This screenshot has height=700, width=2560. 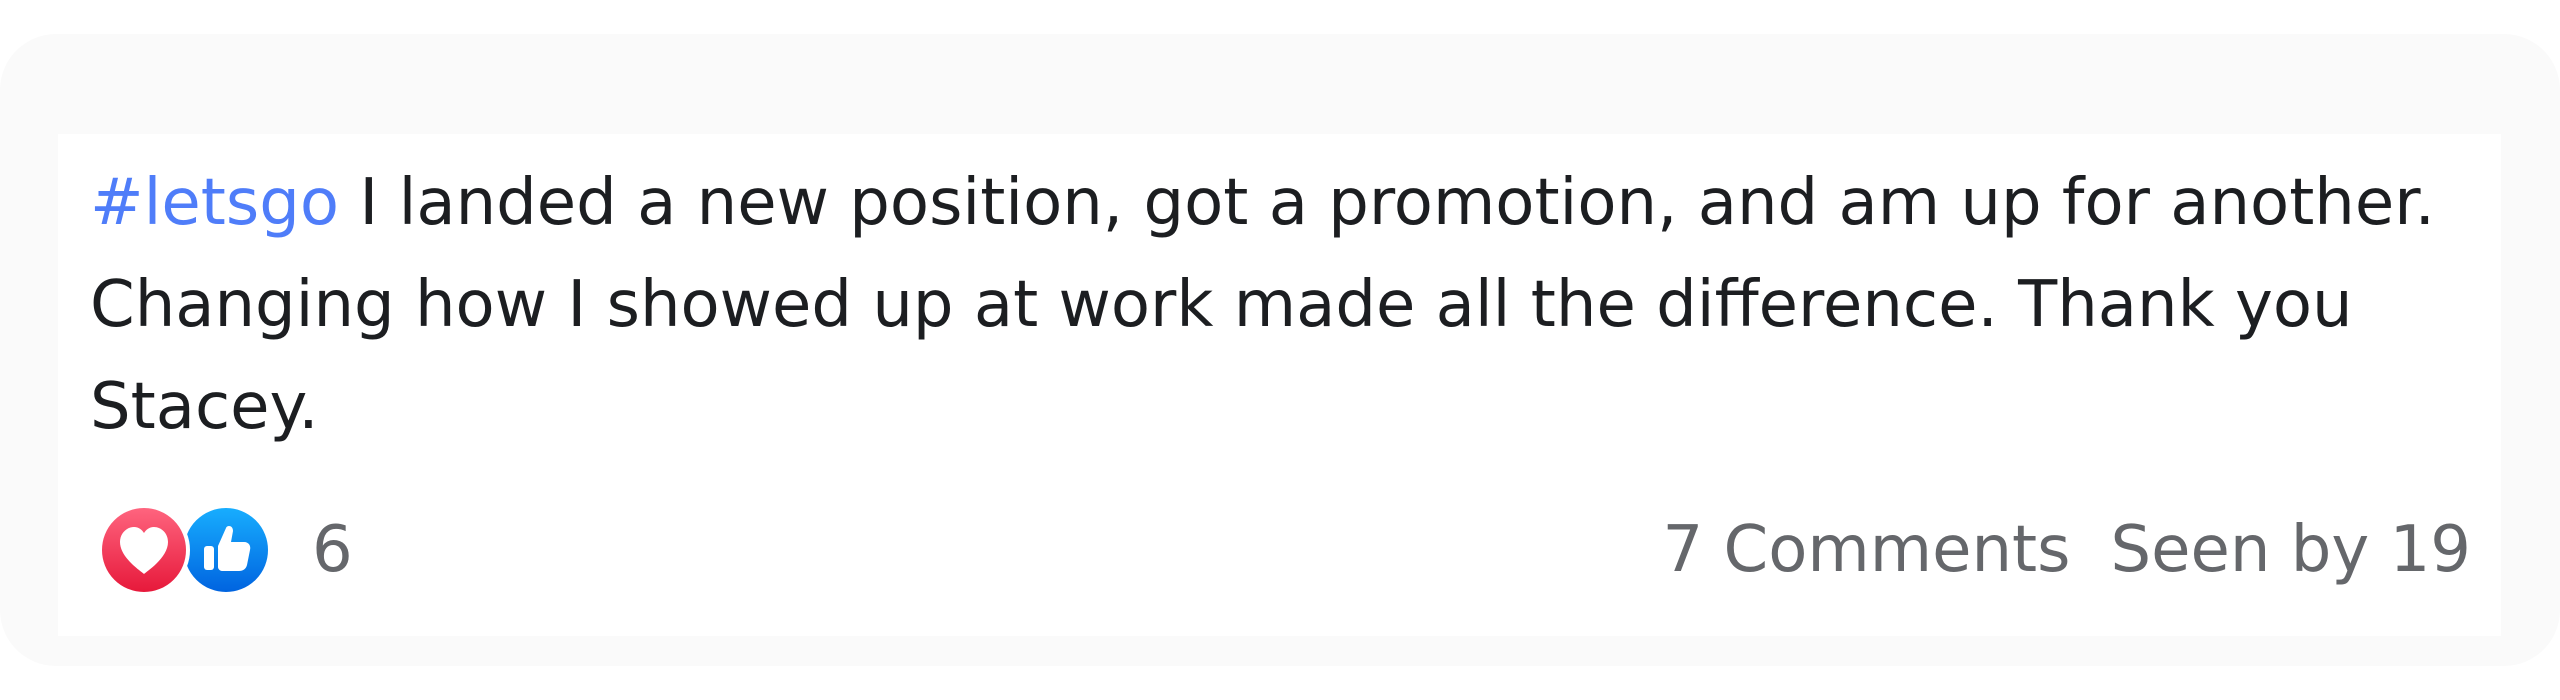 What do you see at coordinates (214, 203) in the screenshot?
I see `hashtag-link: #letsgo` at bounding box center [214, 203].